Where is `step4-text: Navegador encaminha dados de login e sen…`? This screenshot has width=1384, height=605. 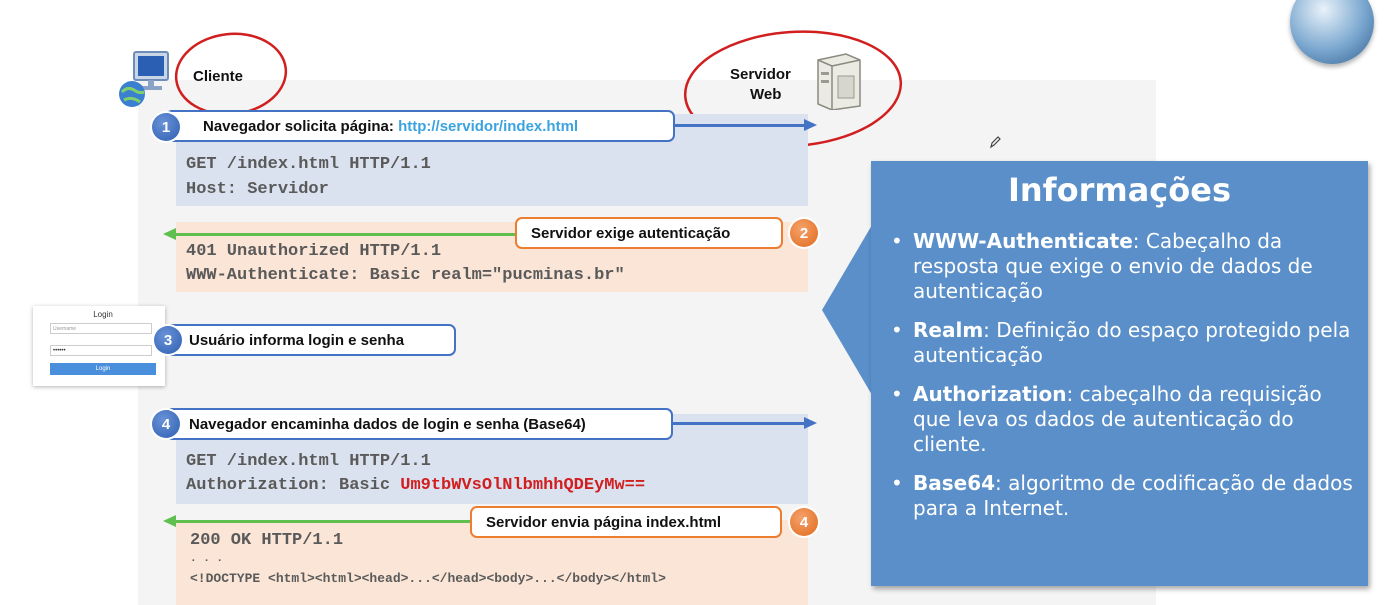 step4-text: Navegador encaminha dados de login e sen… is located at coordinates (387, 424).